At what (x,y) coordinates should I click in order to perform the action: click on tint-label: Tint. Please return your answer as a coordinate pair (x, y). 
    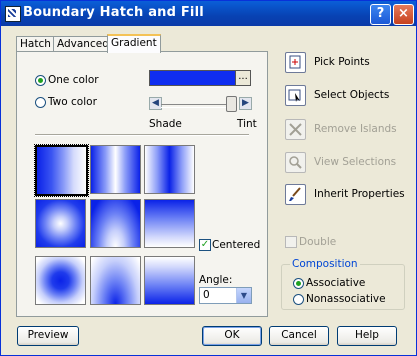
    Looking at the image, I should click on (247, 124).